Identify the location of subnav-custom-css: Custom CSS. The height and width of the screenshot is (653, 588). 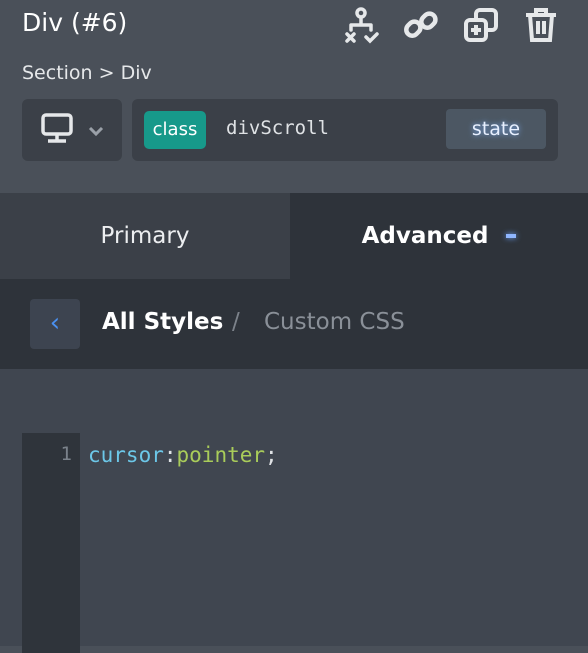
(334, 322).